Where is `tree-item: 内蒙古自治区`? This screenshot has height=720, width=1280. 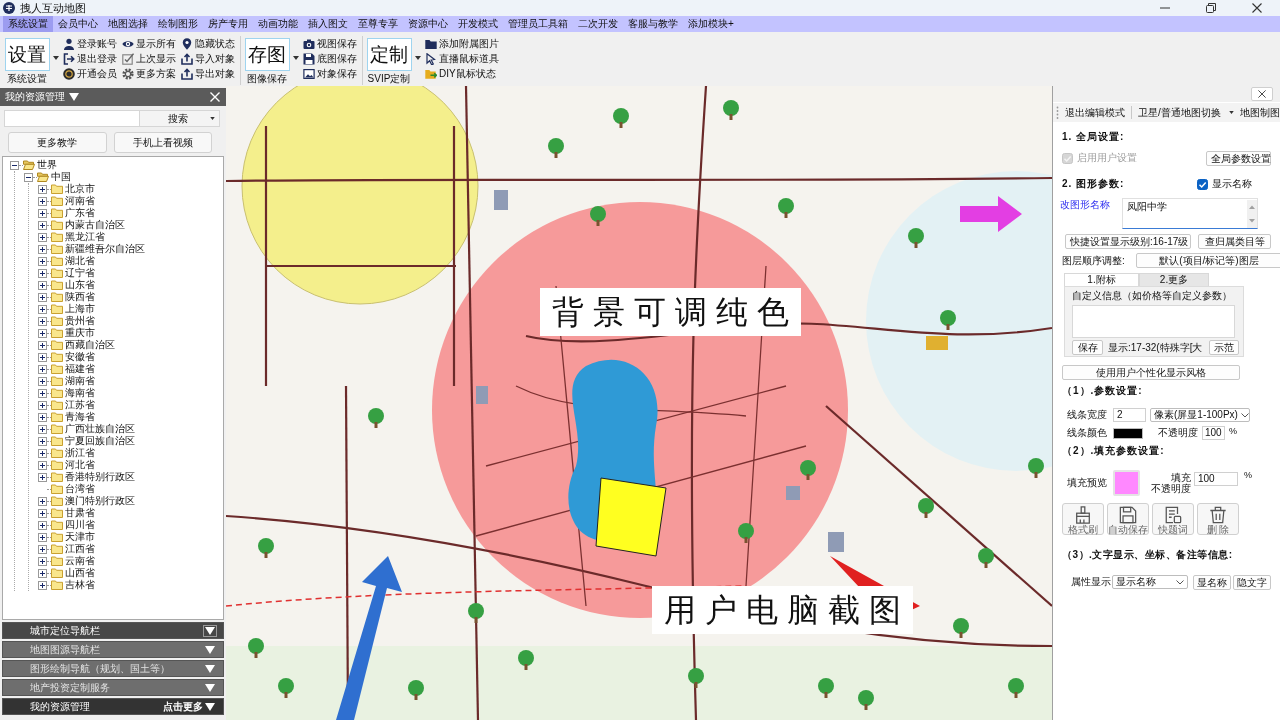 tree-item: 内蒙古自治区 is located at coordinates (81, 225).